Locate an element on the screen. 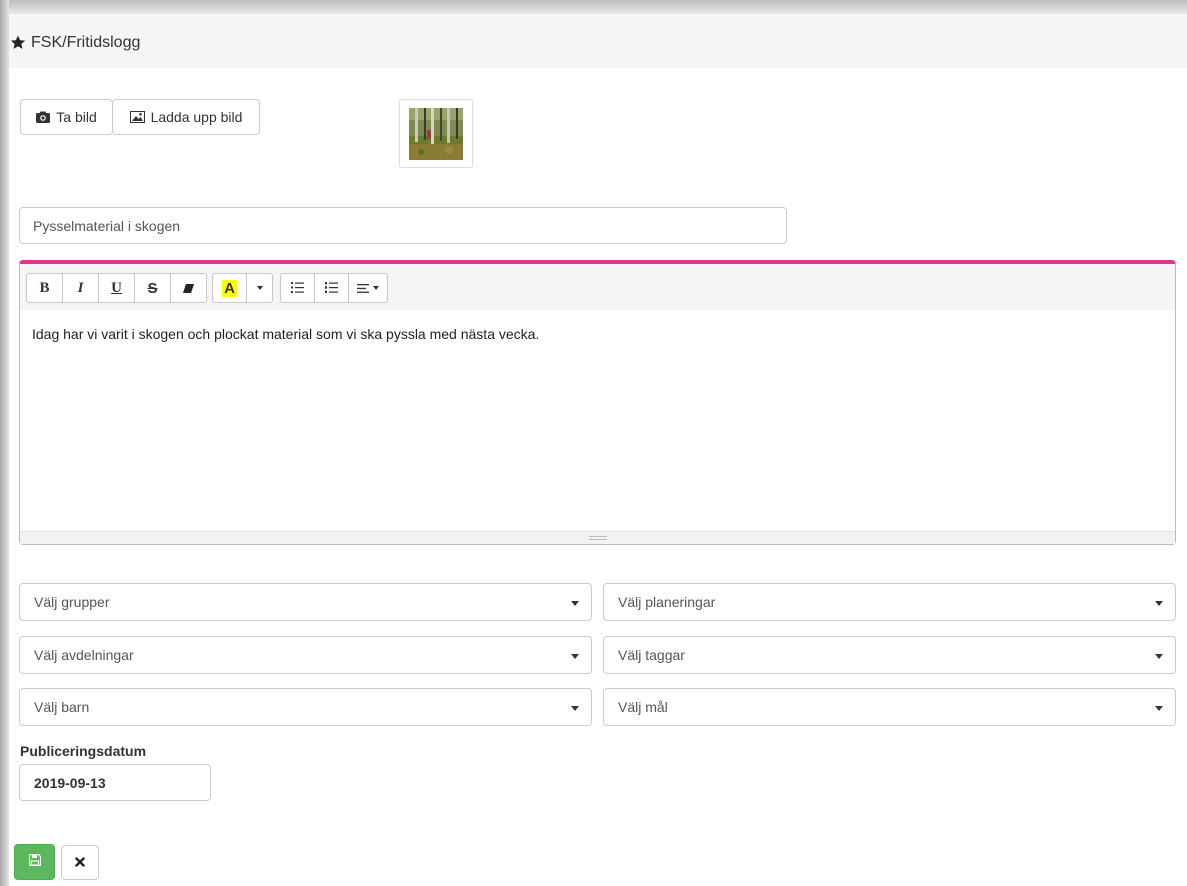 The image size is (1187, 886). cancel-button is located at coordinates (80, 862).